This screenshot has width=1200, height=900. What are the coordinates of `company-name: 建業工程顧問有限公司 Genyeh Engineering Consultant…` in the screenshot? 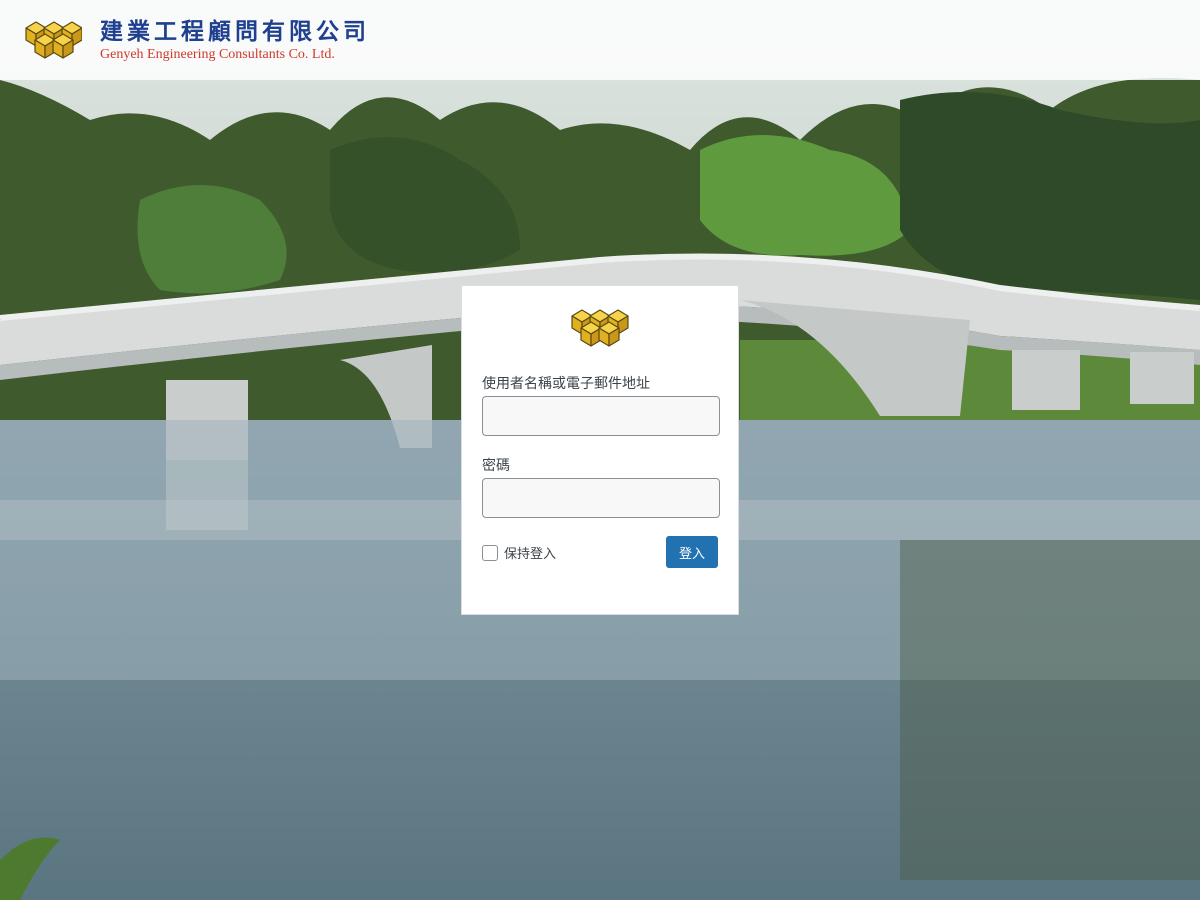 It's located at (235, 40).